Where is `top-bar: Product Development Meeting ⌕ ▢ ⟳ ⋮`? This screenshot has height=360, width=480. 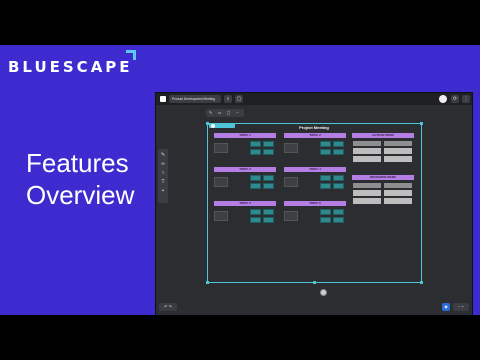 top-bar: Product Development Meeting ⌕ ▢ ⟳ ⋮ is located at coordinates (314, 99).